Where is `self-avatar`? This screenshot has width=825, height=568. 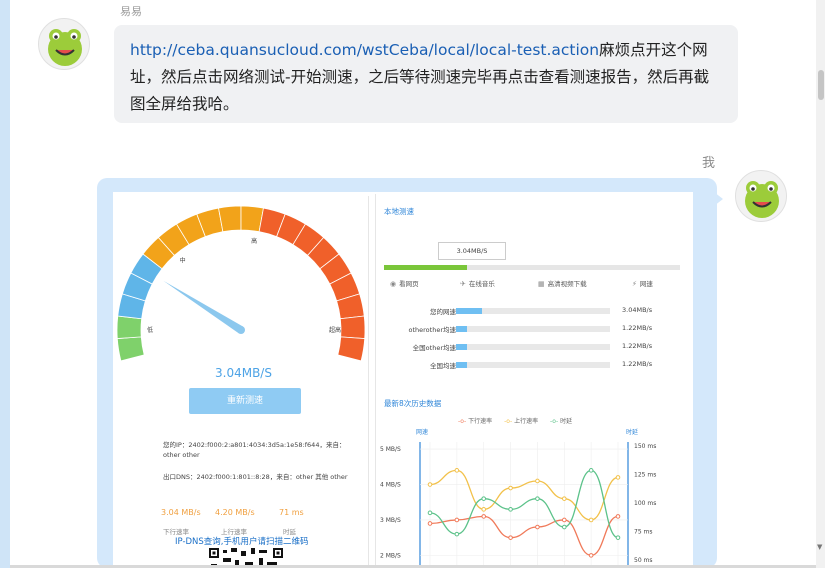
self-avatar is located at coordinates (761, 196).